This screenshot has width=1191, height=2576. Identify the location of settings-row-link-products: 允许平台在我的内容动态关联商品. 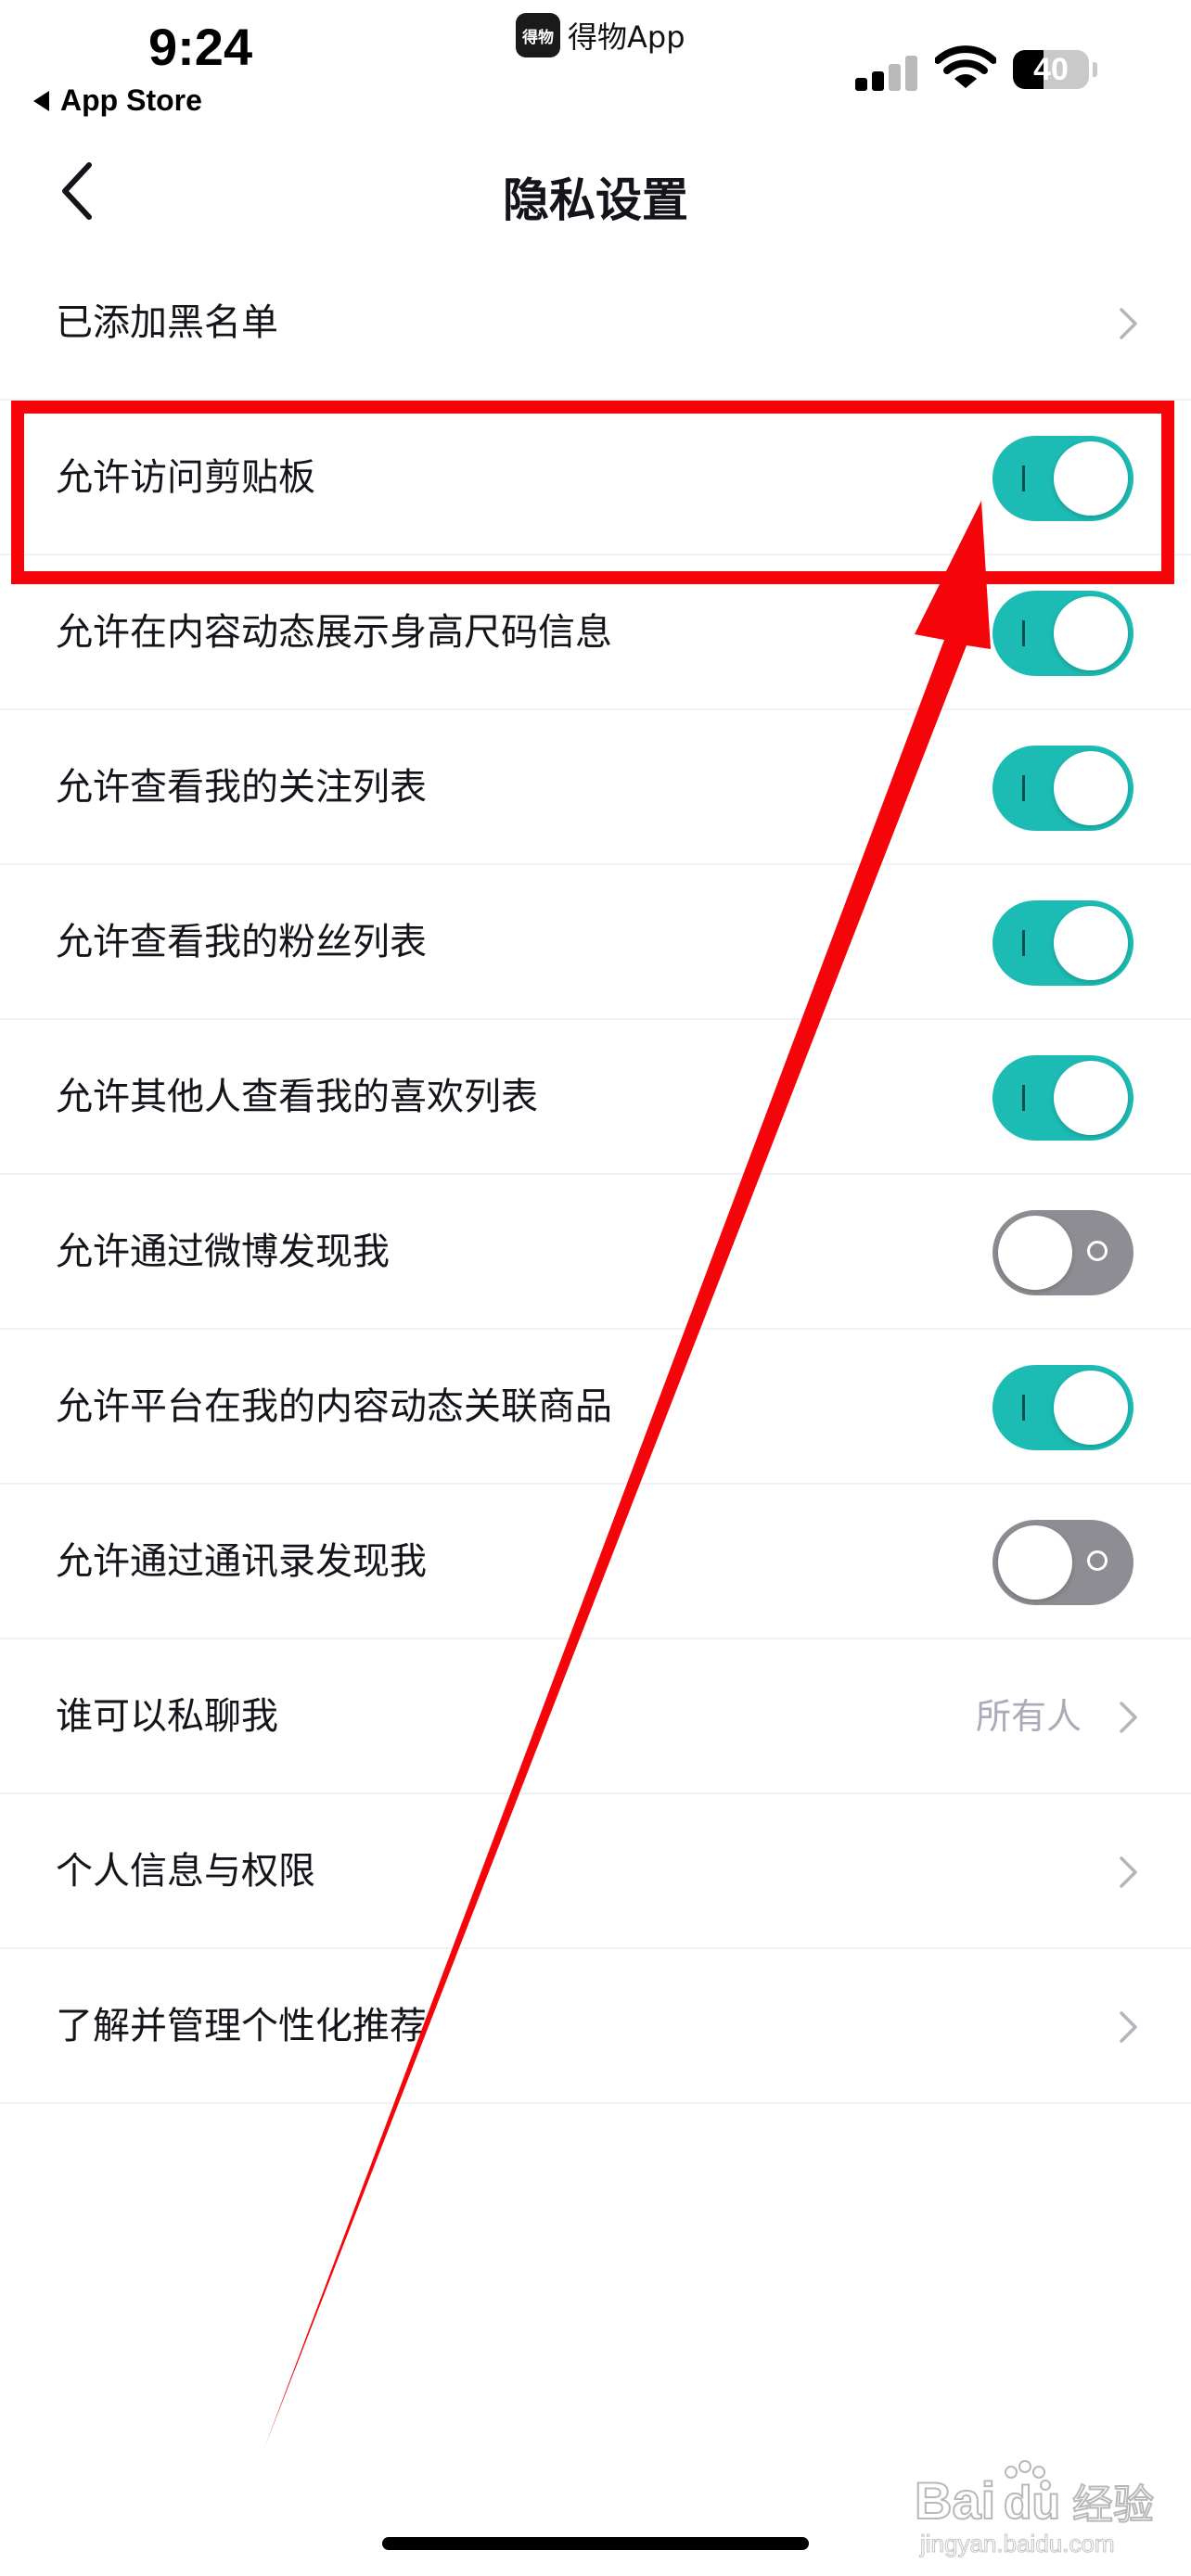
(595, 1407).